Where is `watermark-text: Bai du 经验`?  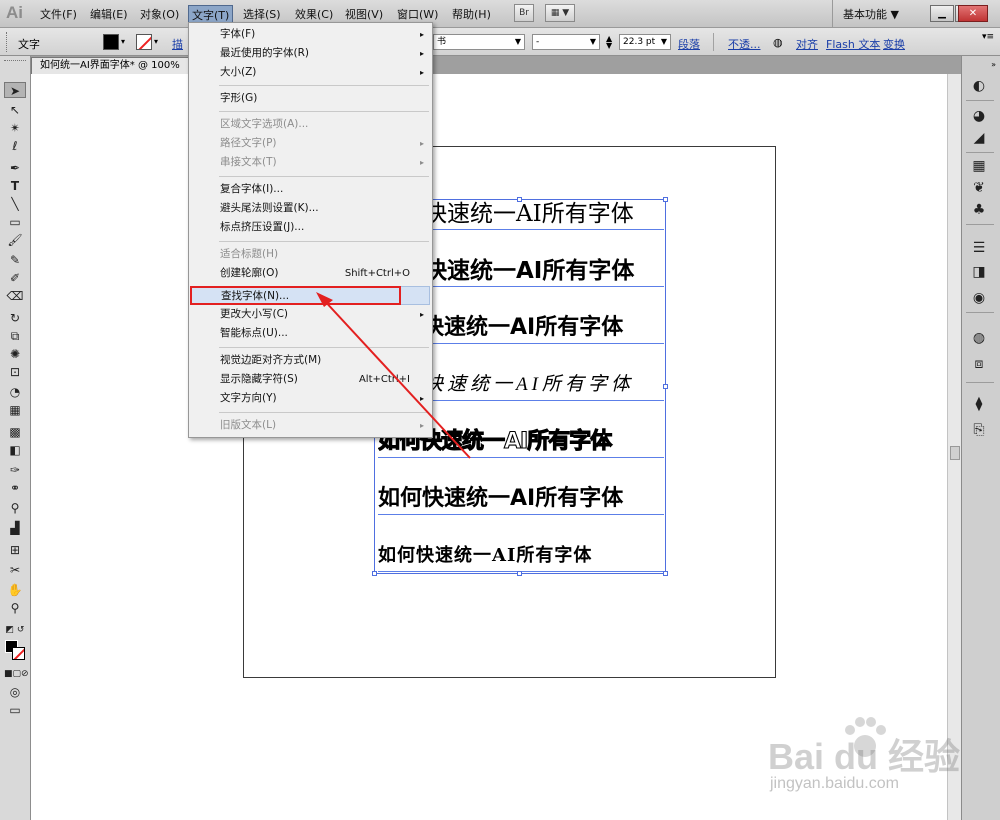 watermark-text: Bai du 经验 is located at coordinates (864, 756).